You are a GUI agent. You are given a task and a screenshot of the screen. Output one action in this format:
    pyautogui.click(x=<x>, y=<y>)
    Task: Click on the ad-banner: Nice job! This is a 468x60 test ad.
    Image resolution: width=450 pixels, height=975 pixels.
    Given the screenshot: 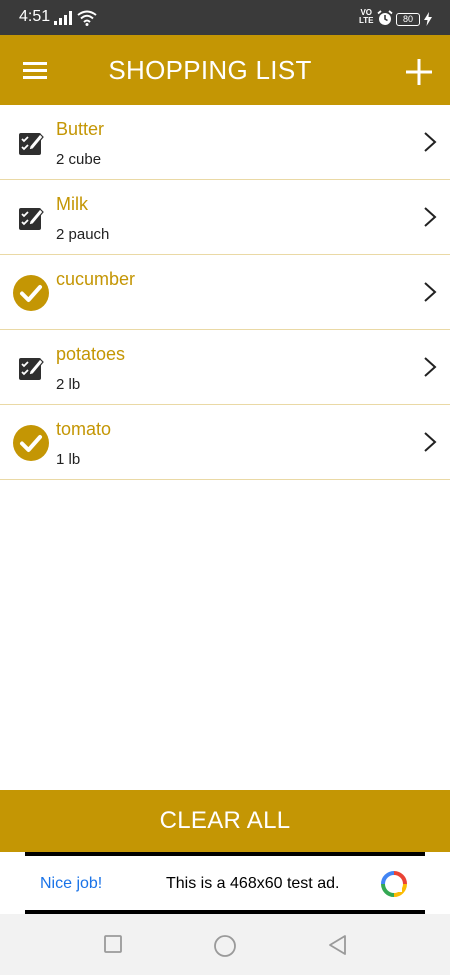 What is the action you would take?
    pyautogui.click(x=225, y=883)
    